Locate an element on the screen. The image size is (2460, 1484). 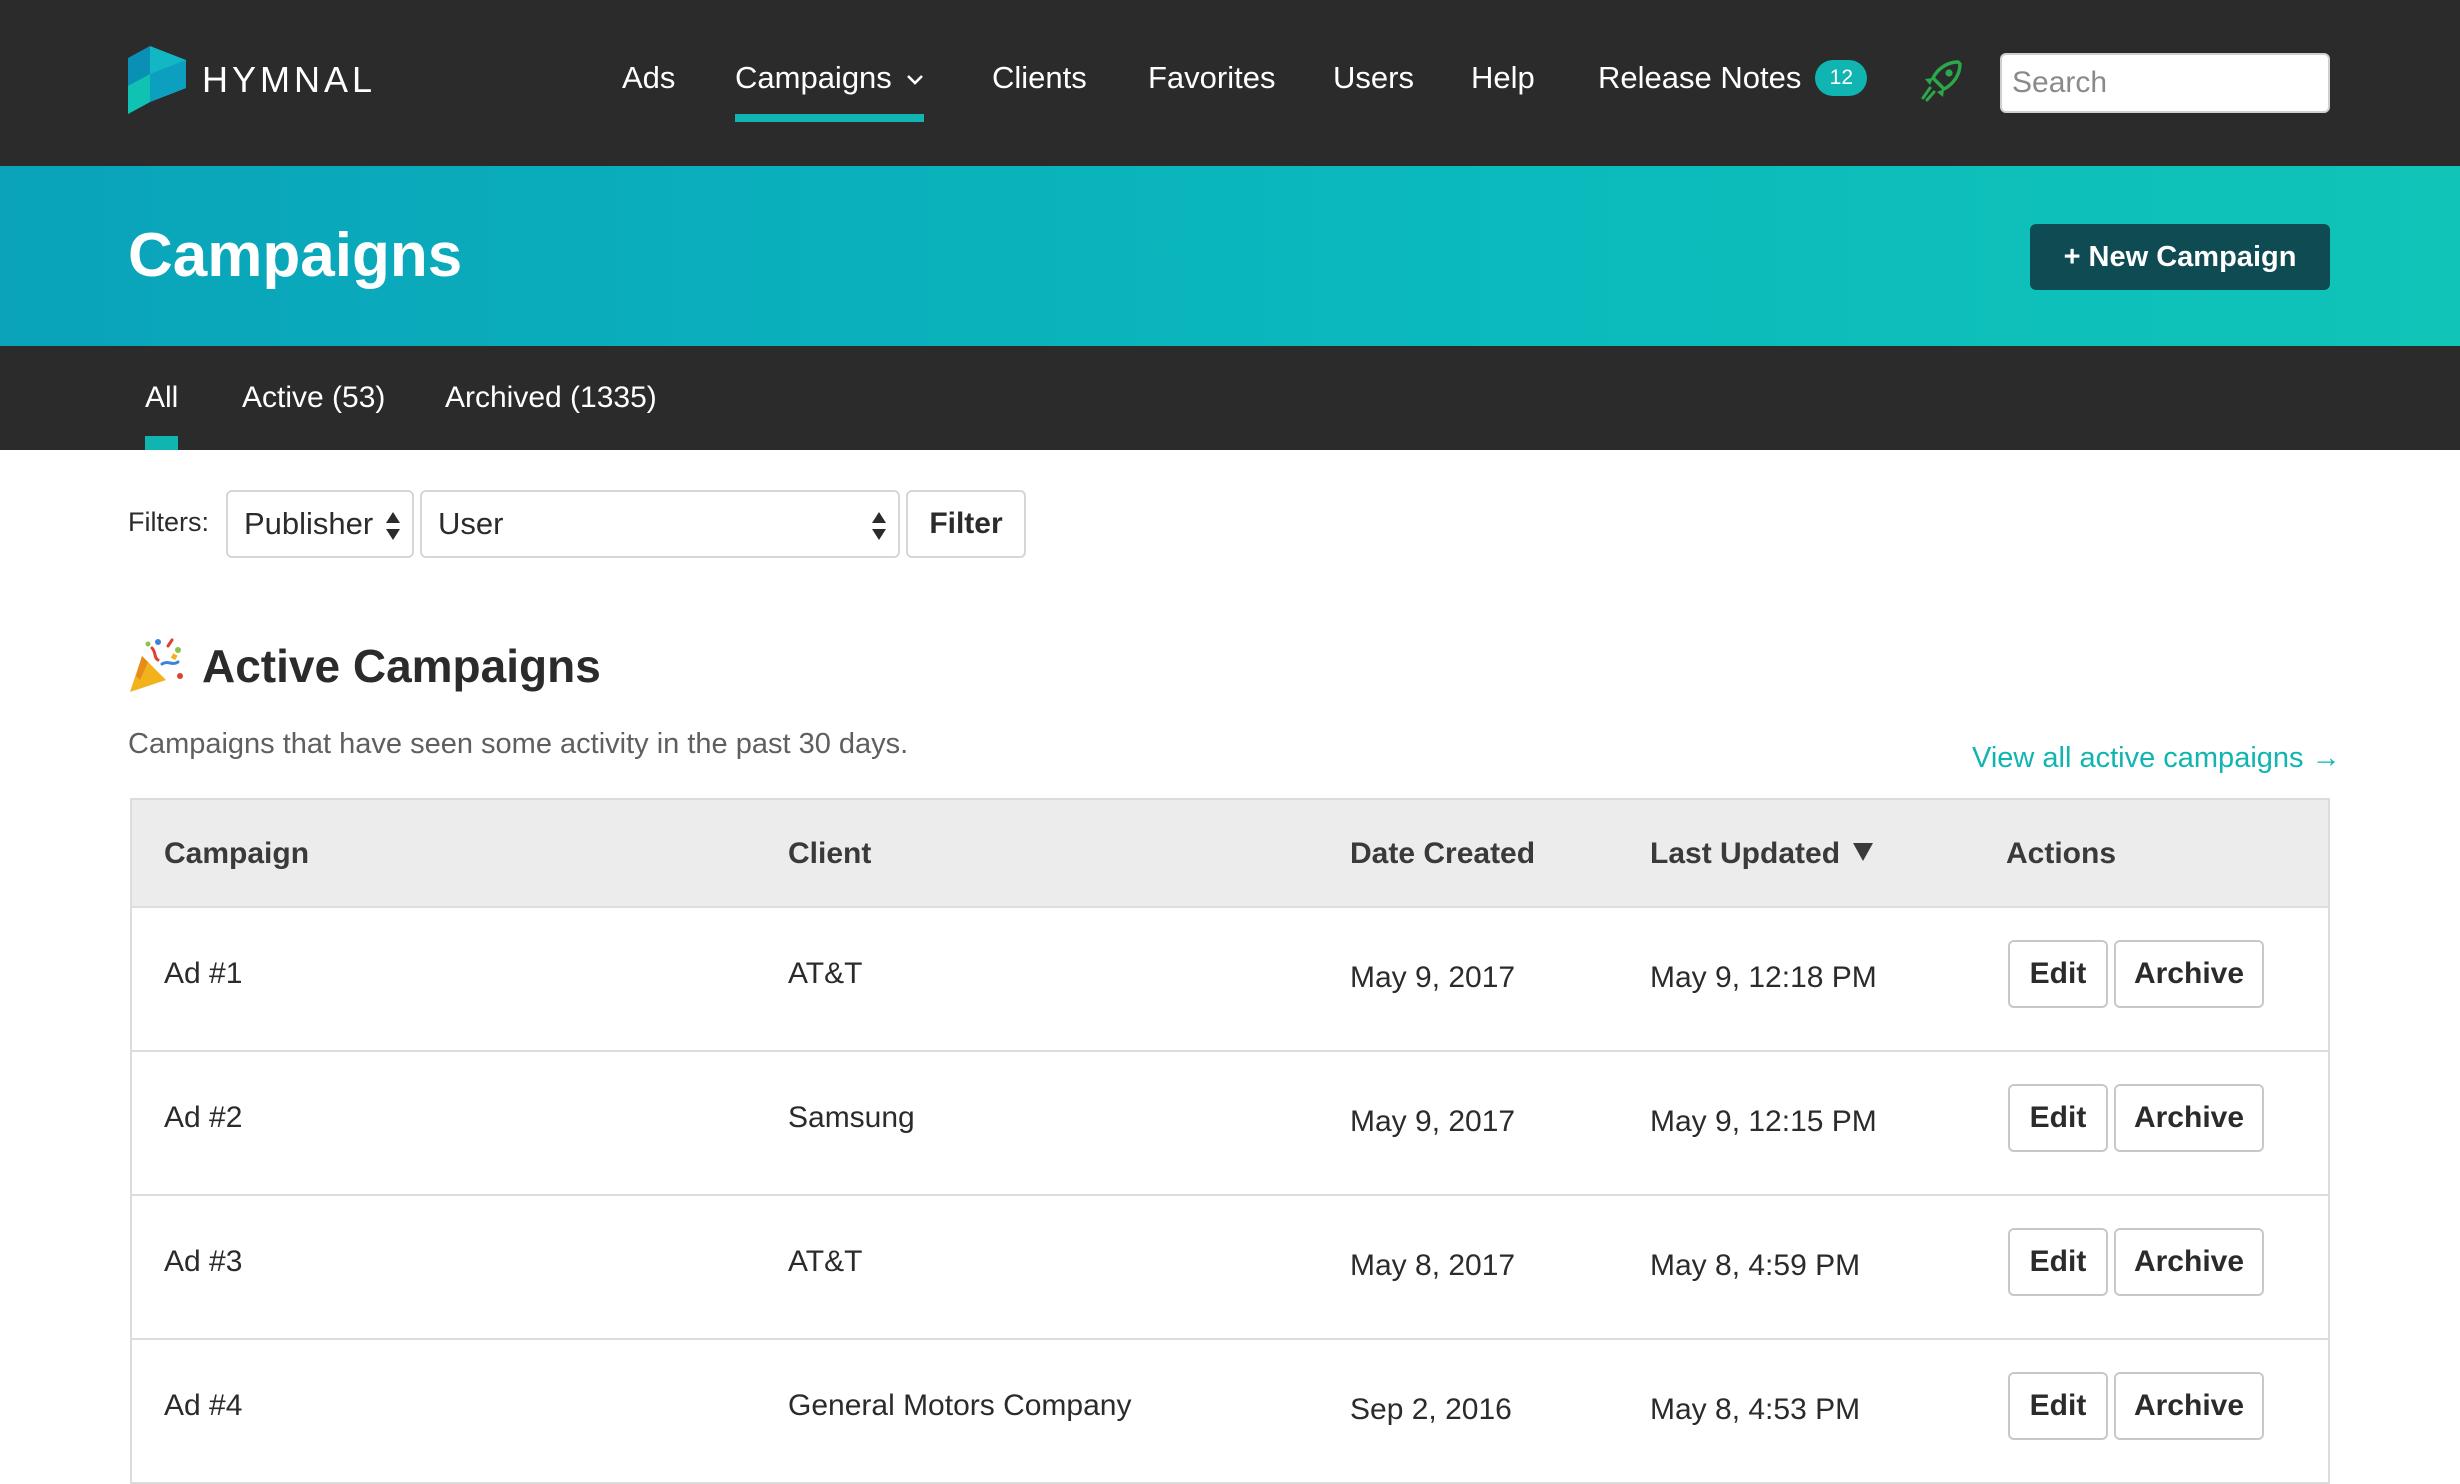
cell-client: General Motors Company is located at coordinates (960, 1405).